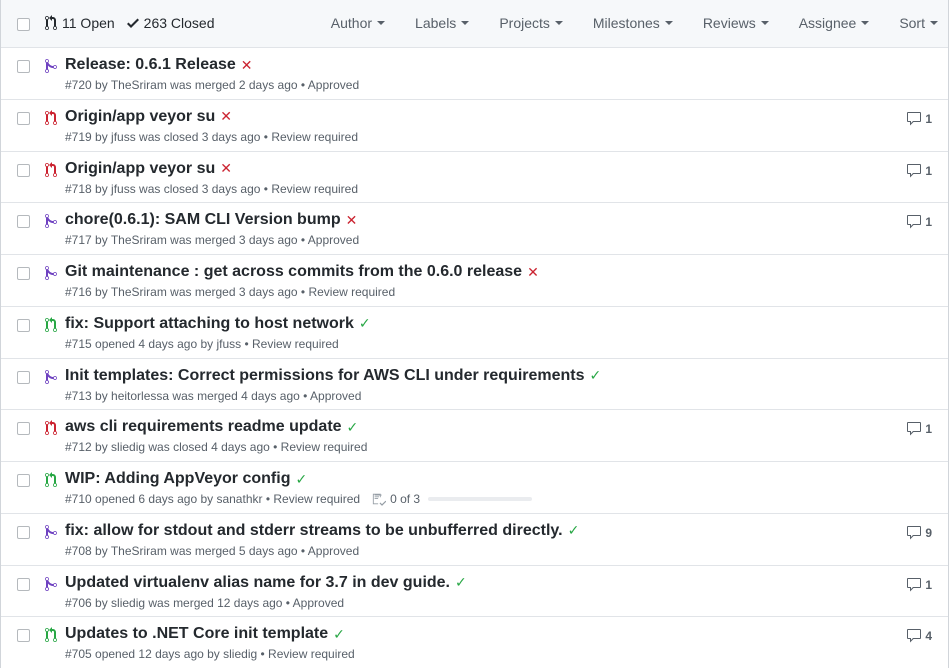  What do you see at coordinates (442, 23) in the screenshot?
I see `labels-filter-dropdown: Labels` at bounding box center [442, 23].